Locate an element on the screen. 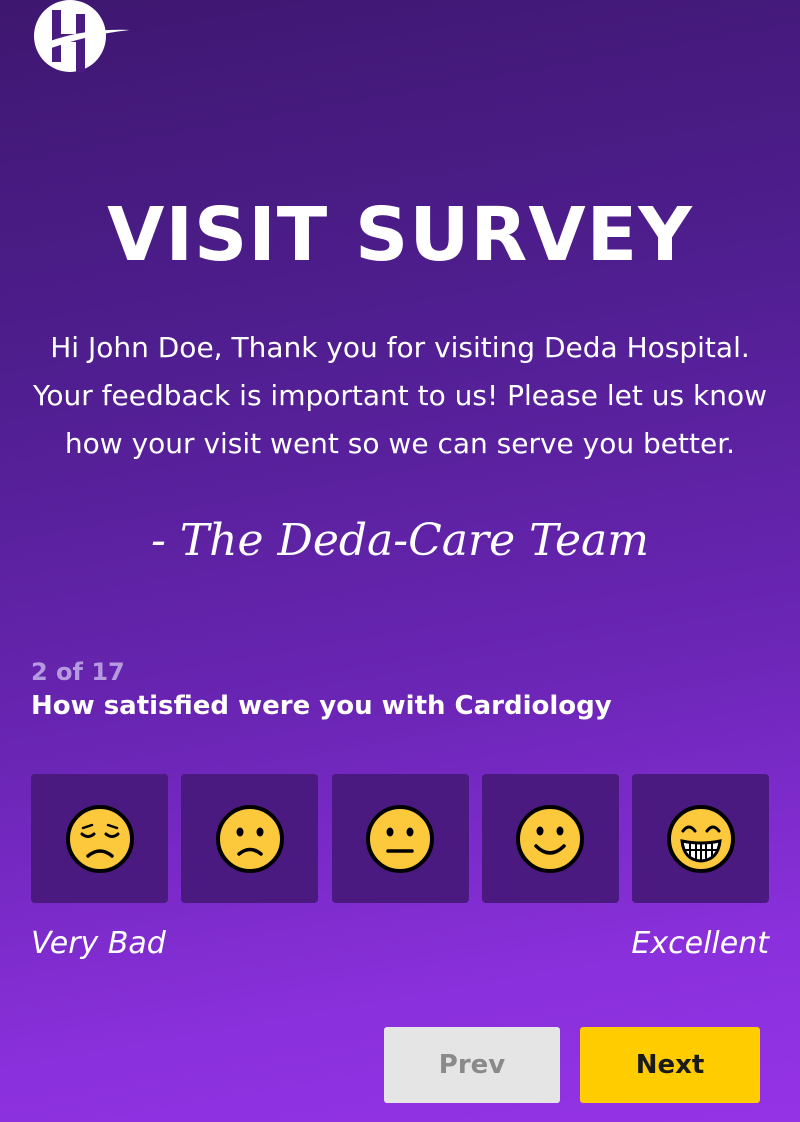 Image resolution: width=800 pixels, height=1122 pixels. rating-bad-button is located at coordinates (250, 838).